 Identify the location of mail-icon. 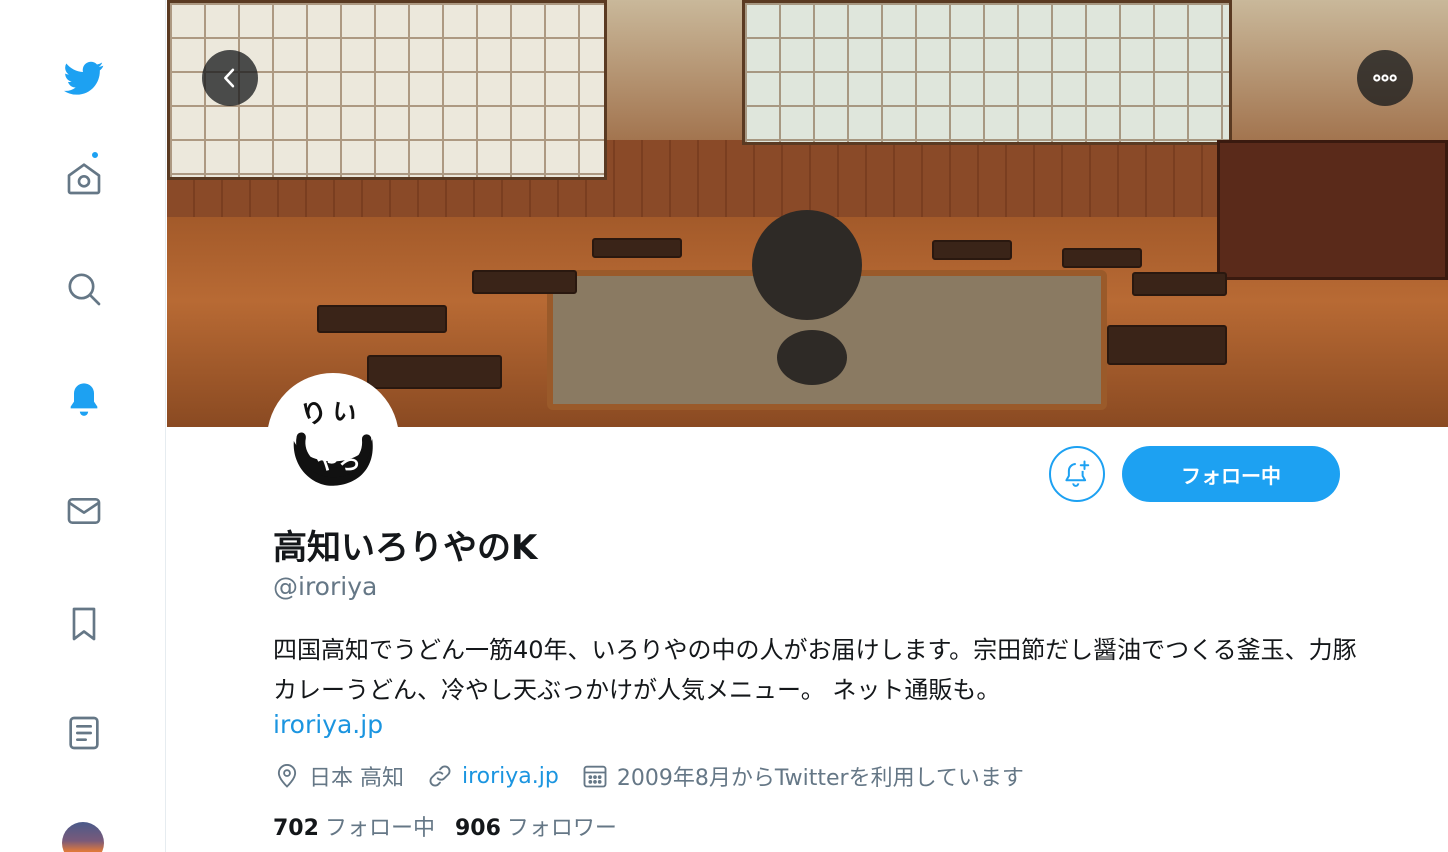
(84, 511).